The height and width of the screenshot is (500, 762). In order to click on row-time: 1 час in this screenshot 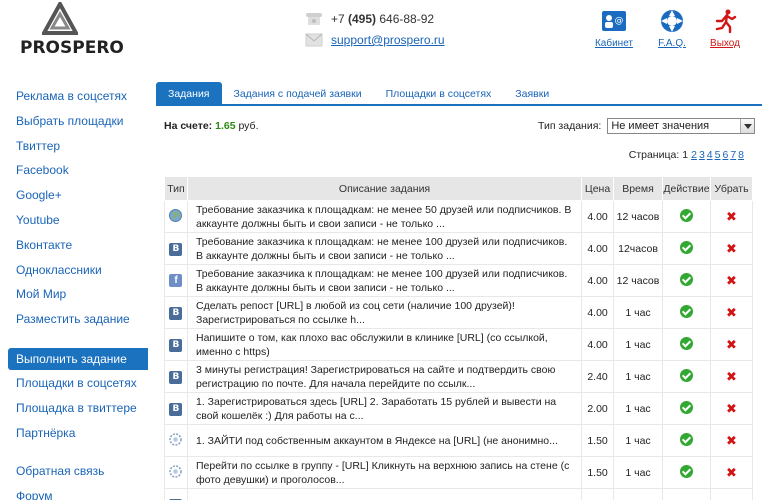, I will do `click(638, 376)`.